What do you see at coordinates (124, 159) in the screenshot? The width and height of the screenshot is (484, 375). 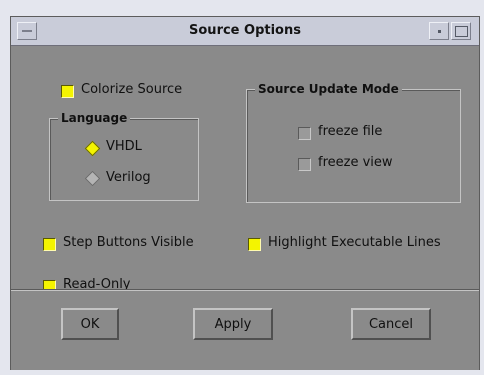 I see `language-group` at bounding box center [124, 159].